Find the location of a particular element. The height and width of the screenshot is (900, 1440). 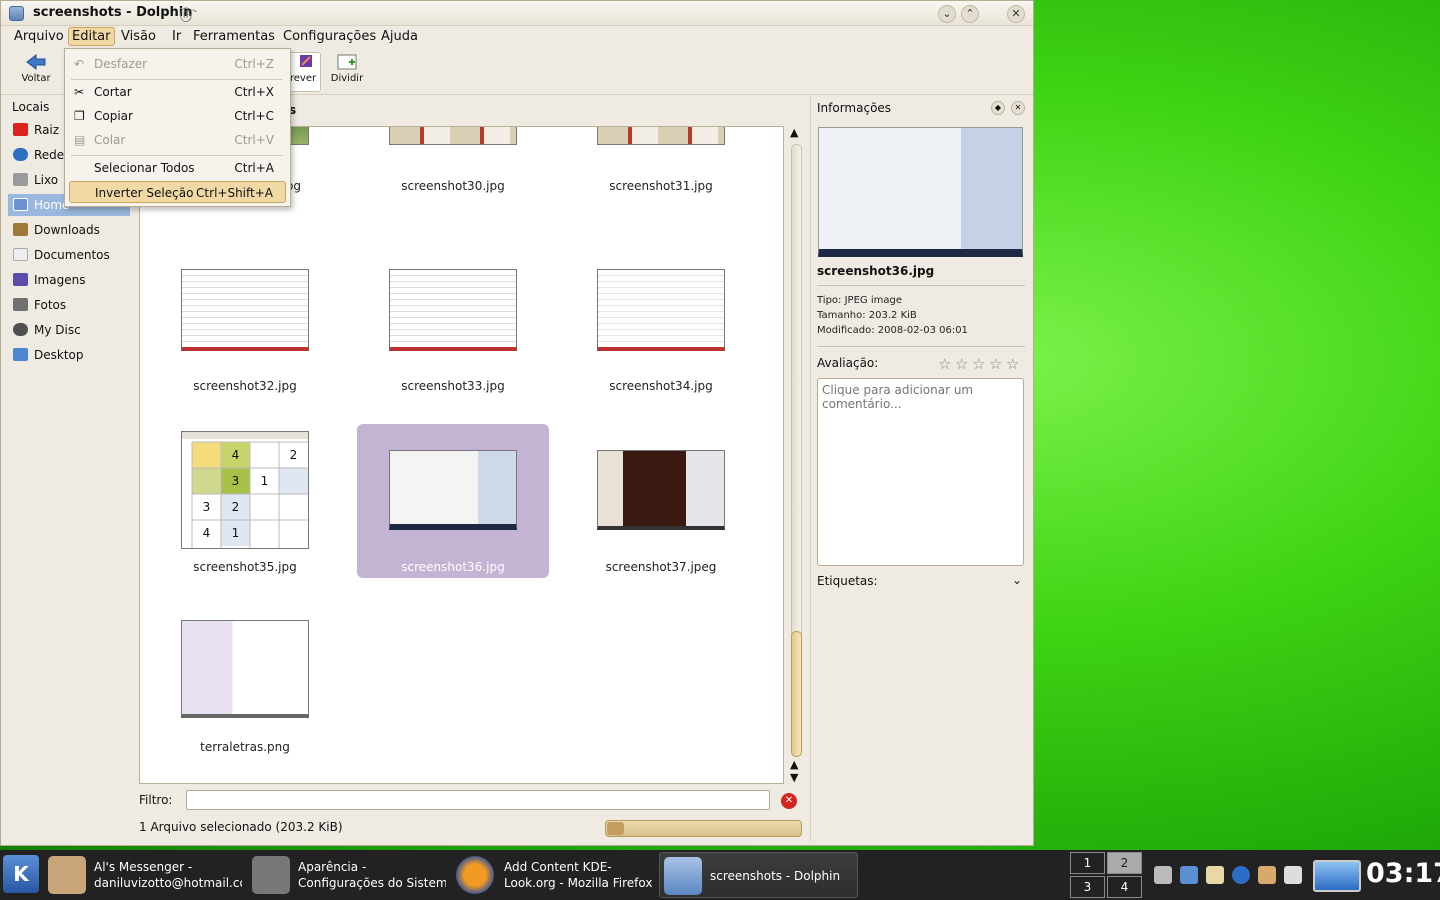

file-item: screenshot33.jpg is located at coordinates (453, 340).